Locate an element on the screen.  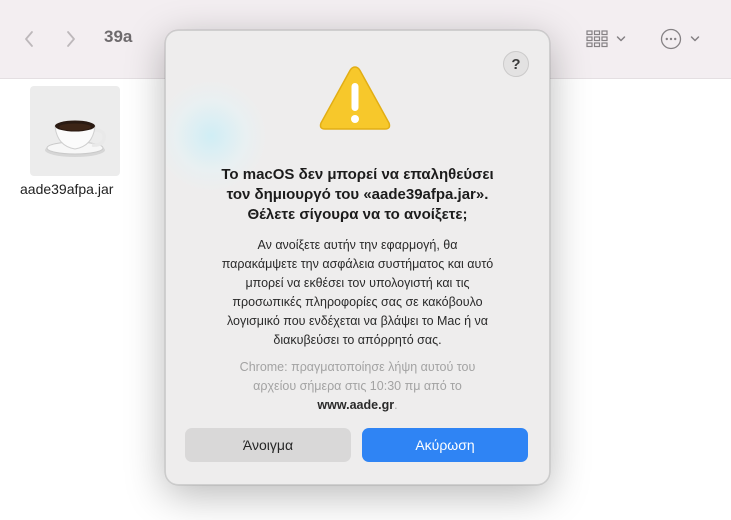
ellipsis-circle-icon is located at coordinates (671, 39).